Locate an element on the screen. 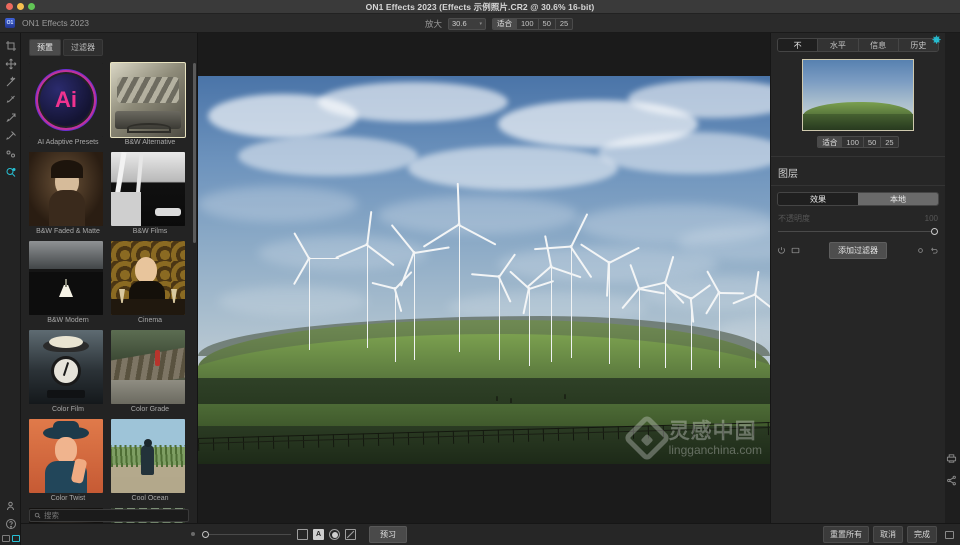 The width and height of the screenshot is (960, 545). browser-scrollbar is located at coordinates (194, 153).